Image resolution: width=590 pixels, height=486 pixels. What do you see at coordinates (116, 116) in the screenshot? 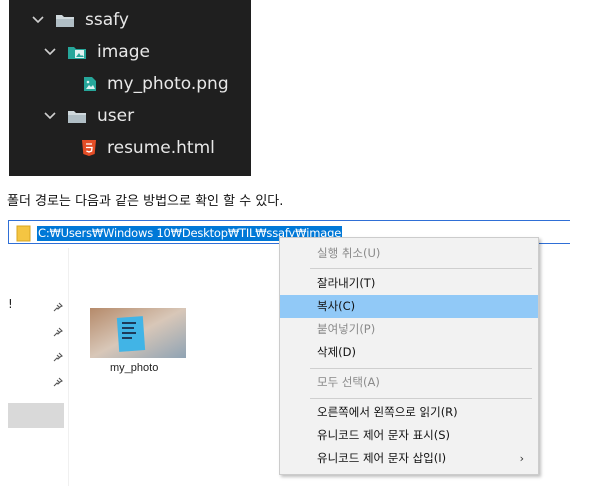
I see `tree-item-label: user` at bounding box center [116, 116].